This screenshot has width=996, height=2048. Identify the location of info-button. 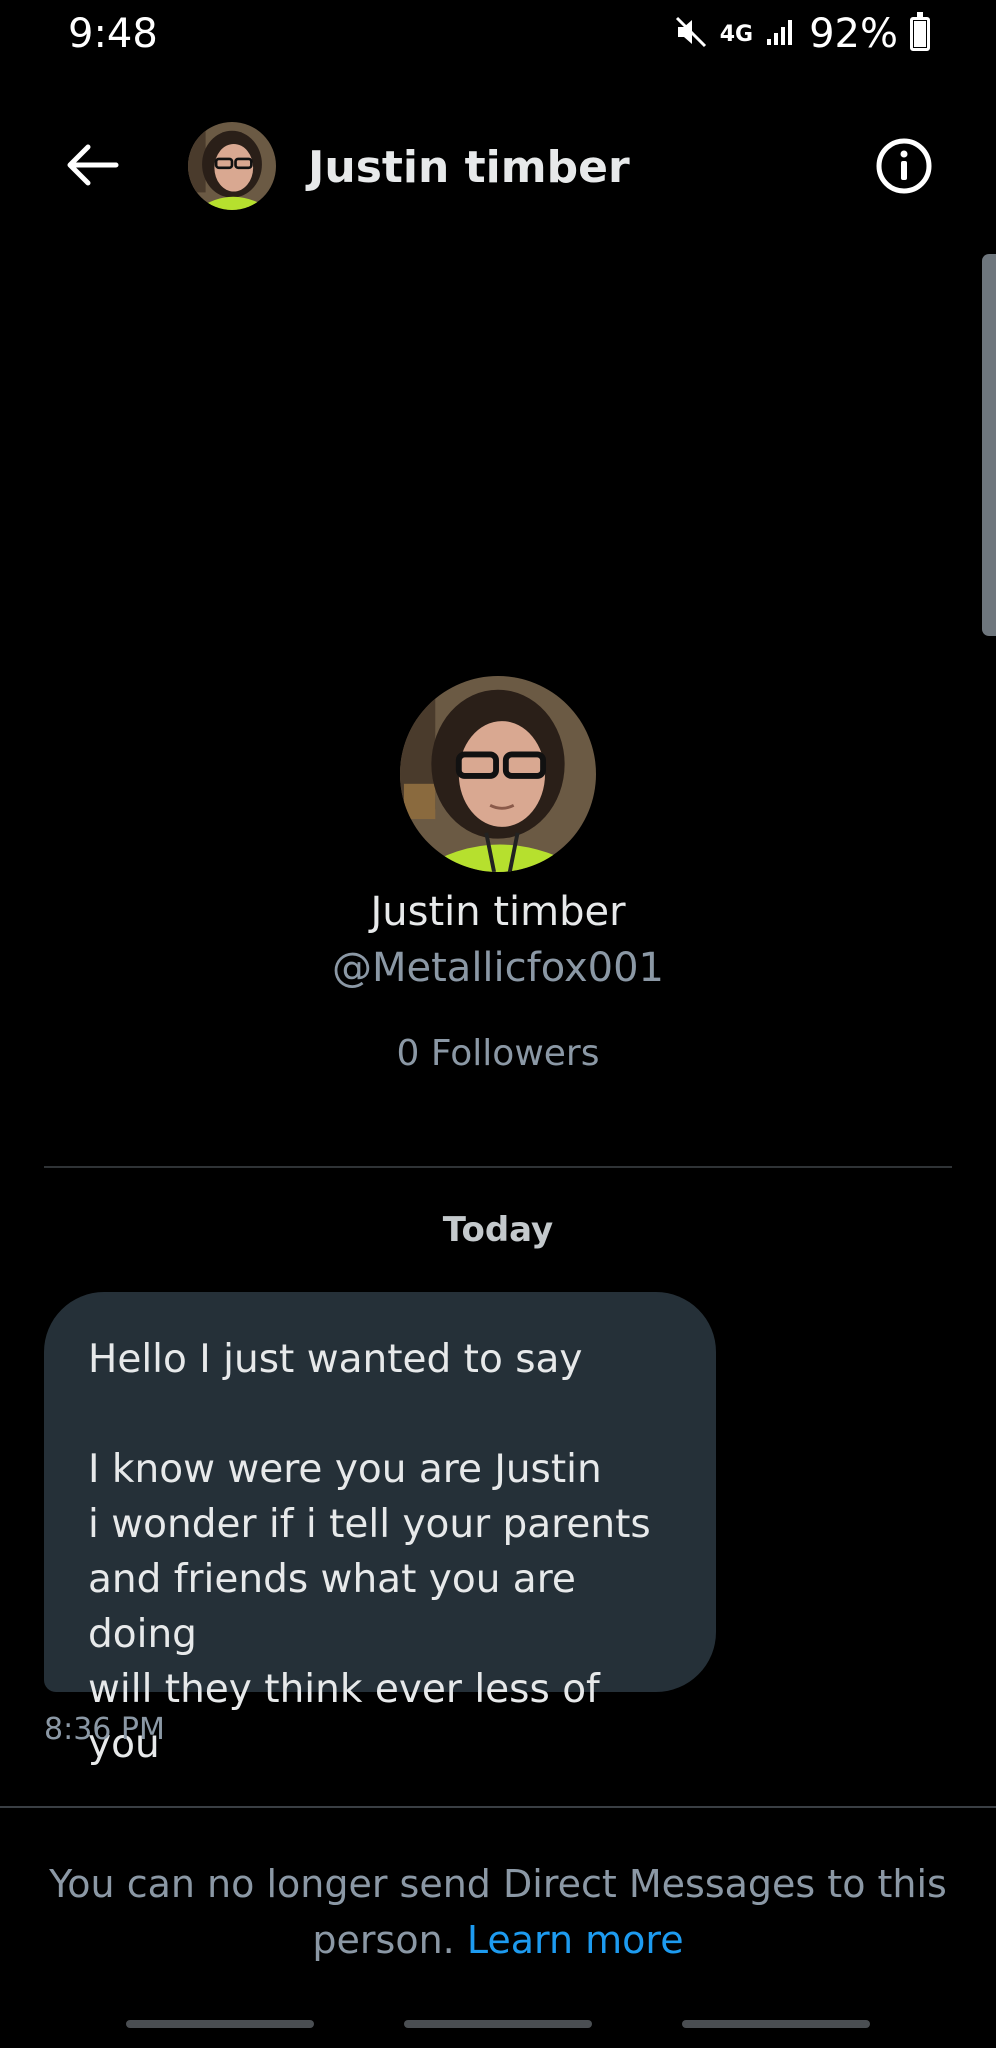
(904, 166).